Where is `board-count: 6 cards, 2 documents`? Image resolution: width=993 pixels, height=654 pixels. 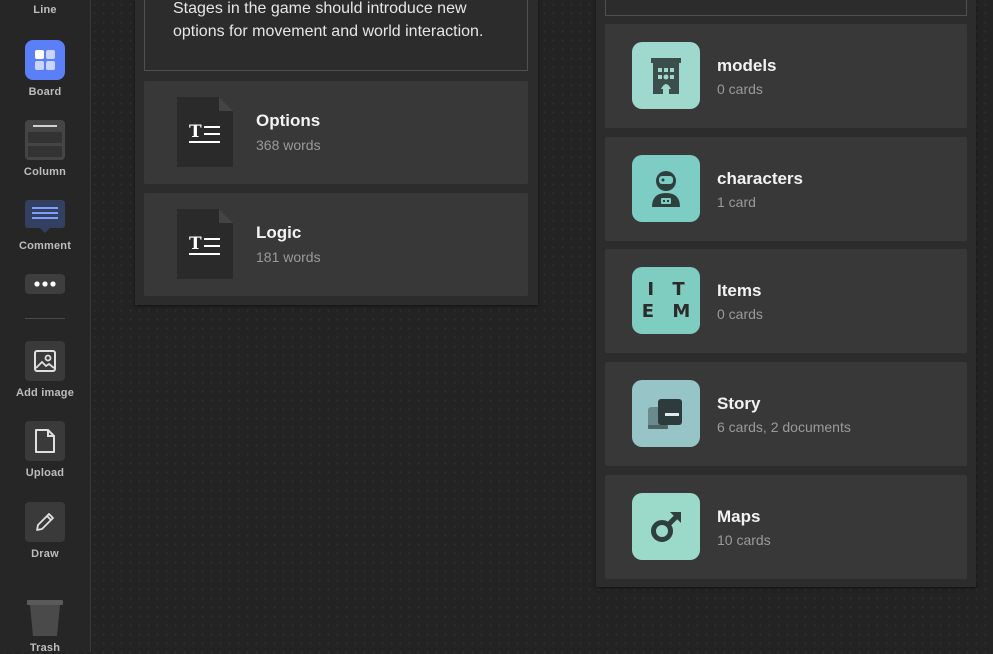 board-count: 6 cards, 2 documents is located at coordinates (784, 427).